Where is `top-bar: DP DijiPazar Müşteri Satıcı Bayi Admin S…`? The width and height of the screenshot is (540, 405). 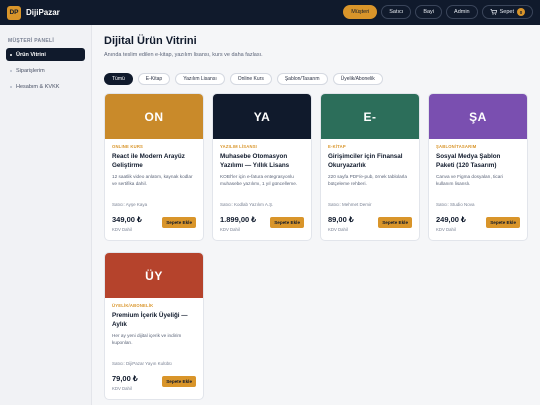
top-bar: DP DijiPazar Müşteri Satıcı Bayi Admin S… is located at coordinates (270, 12).